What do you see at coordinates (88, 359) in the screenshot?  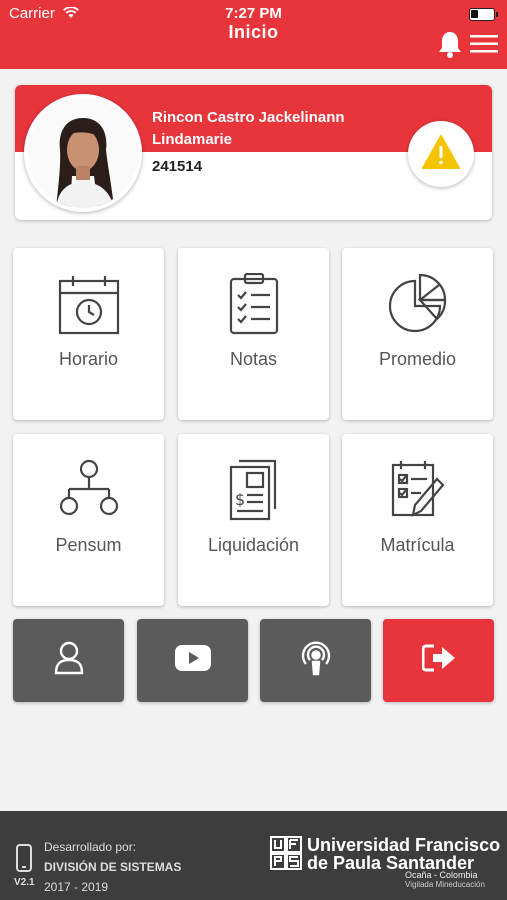 I see `tile-horario-label: Horario` at bounding box center [88, 359].